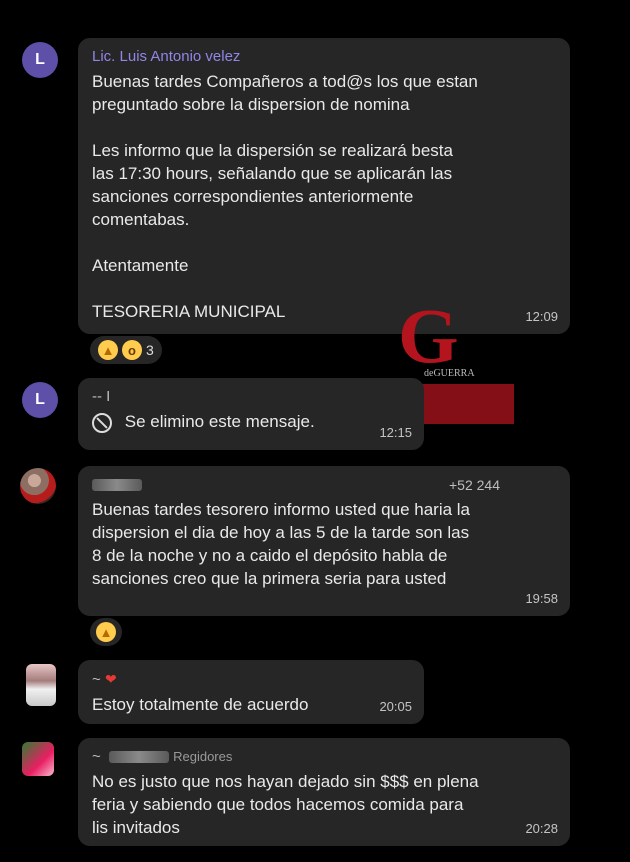 This screenshot has height=862, width=630. What do you see at coordinates (251, 692) in the screenshot?
I see `message-bubble: ~ ❤ Estoy totalmente de acuerdo 20:05` at bounding box center [251, 692].